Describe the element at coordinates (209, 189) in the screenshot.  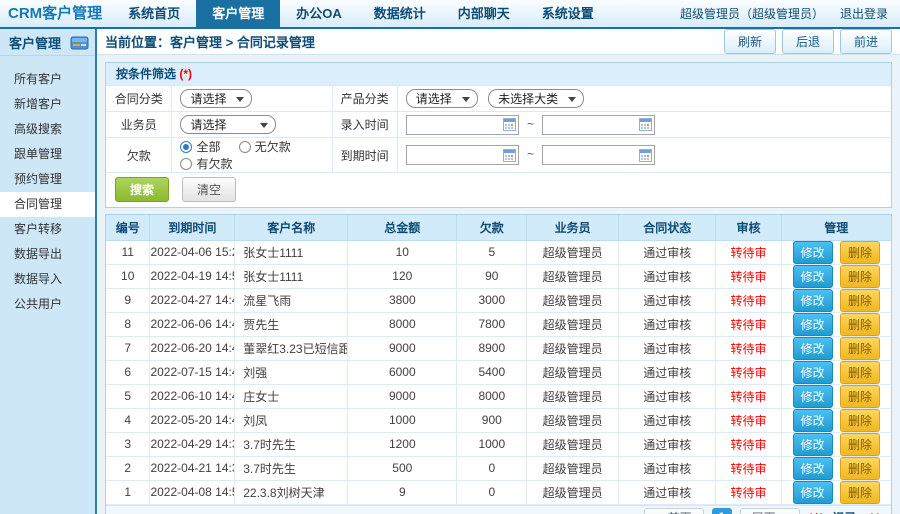
I see `clear-button: 清空` at that location.